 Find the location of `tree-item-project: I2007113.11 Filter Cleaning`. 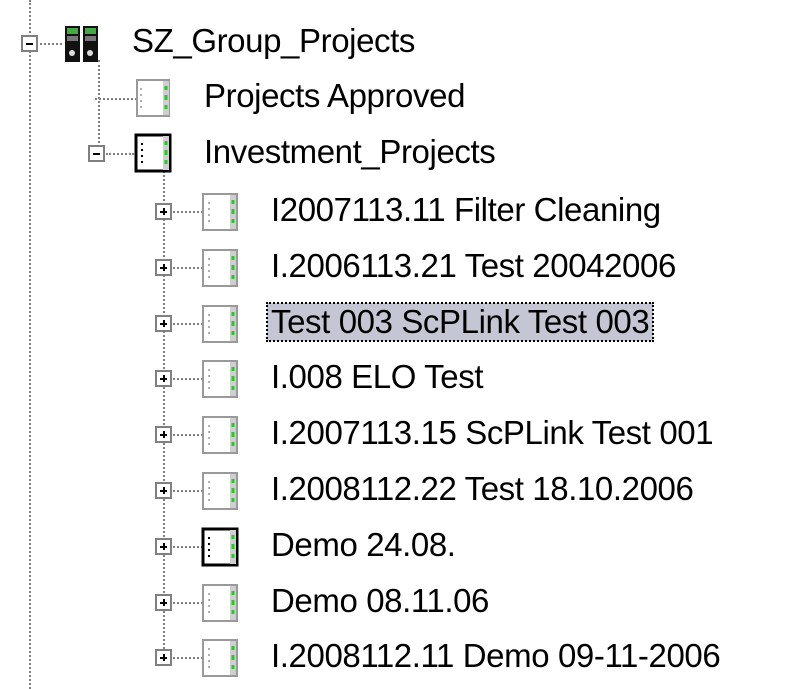

tree-item-project: I2007113.11 Filter Cleaning is located at coordinates (466, 210).